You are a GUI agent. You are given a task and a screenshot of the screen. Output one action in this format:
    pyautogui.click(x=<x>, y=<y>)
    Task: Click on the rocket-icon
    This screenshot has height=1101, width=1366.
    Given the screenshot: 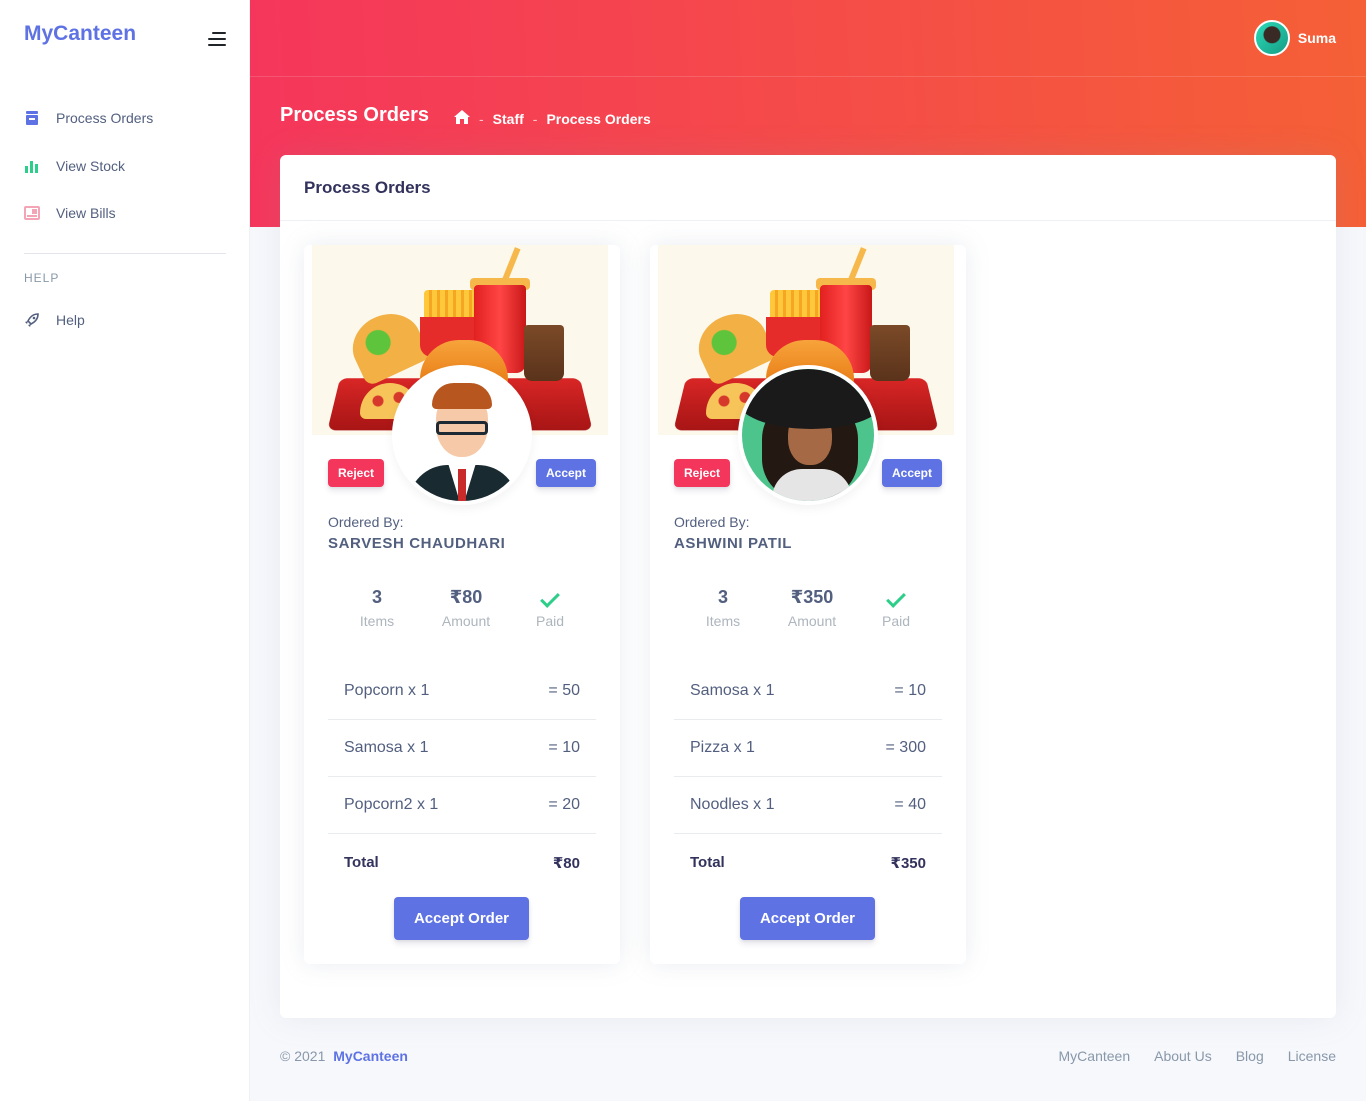 What is the action you would take?
    pyautogui.click(x=32, y=320)
    